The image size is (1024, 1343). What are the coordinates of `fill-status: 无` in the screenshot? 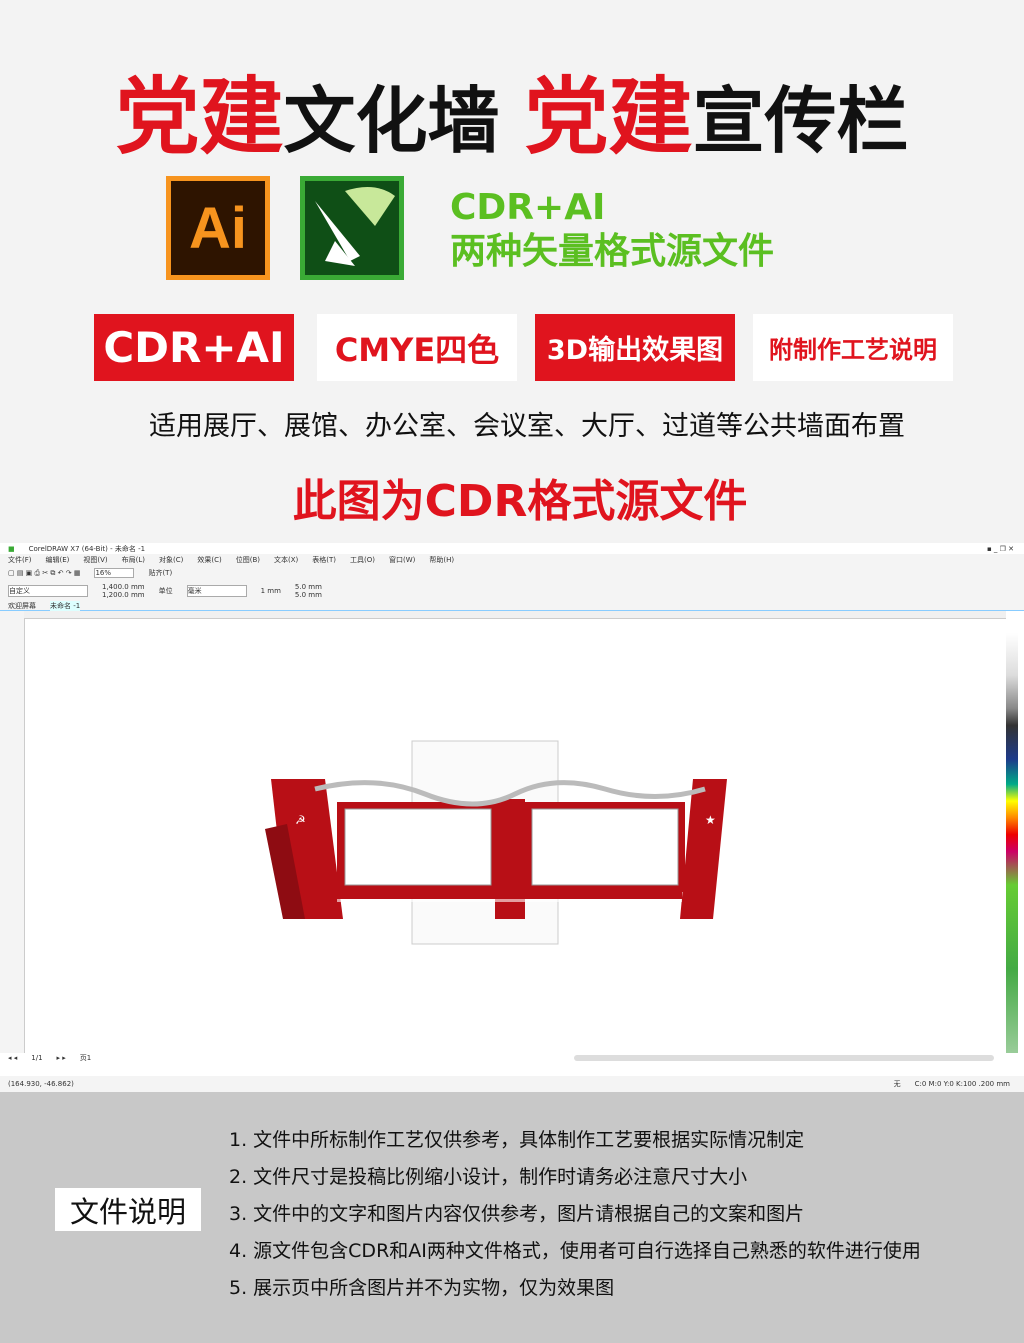 It's located at (897, 1084).